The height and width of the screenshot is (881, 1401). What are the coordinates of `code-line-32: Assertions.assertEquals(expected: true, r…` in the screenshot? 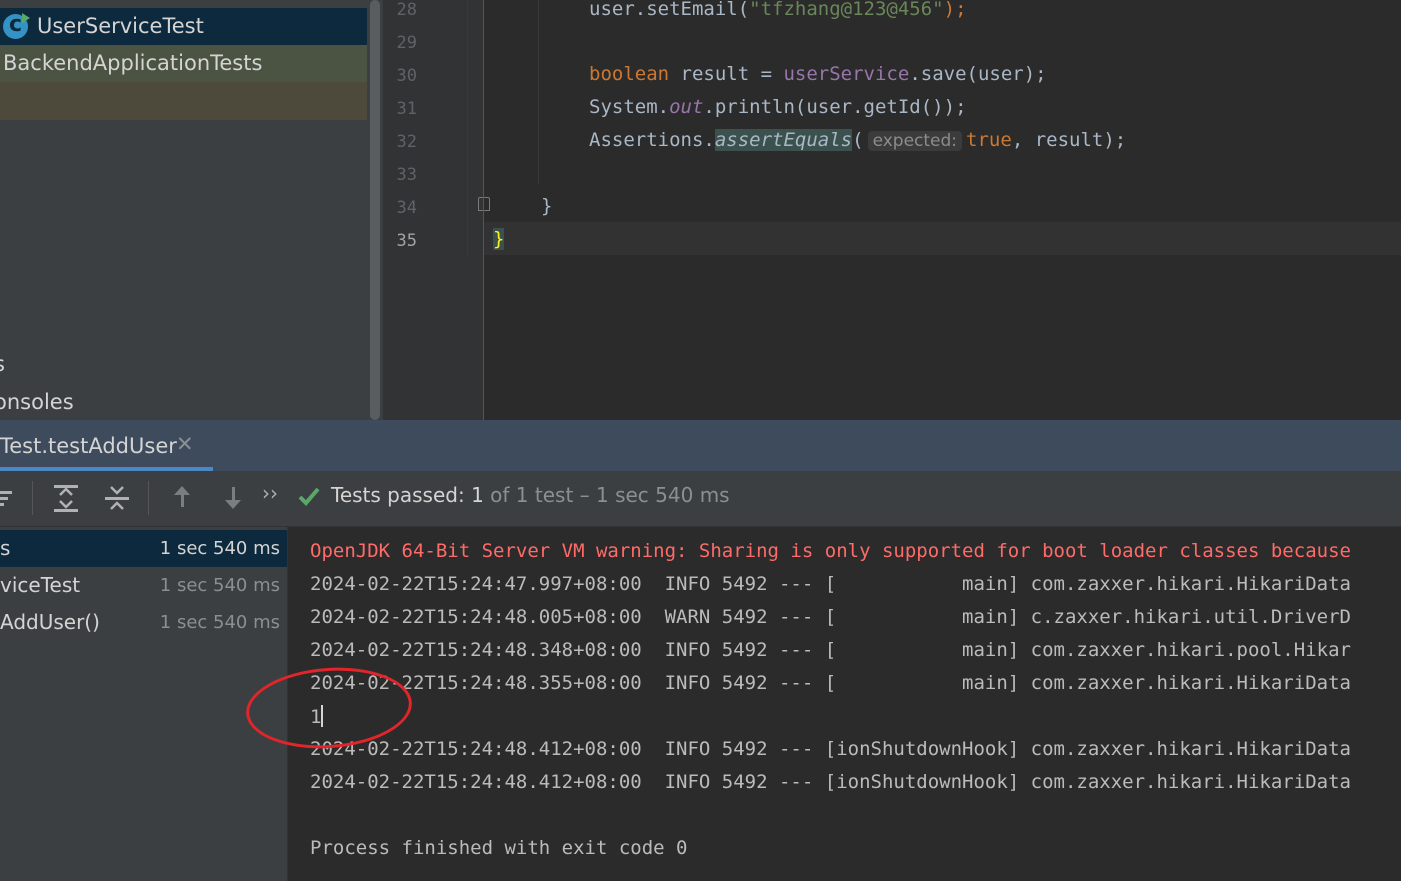 It's located at (858, 140).